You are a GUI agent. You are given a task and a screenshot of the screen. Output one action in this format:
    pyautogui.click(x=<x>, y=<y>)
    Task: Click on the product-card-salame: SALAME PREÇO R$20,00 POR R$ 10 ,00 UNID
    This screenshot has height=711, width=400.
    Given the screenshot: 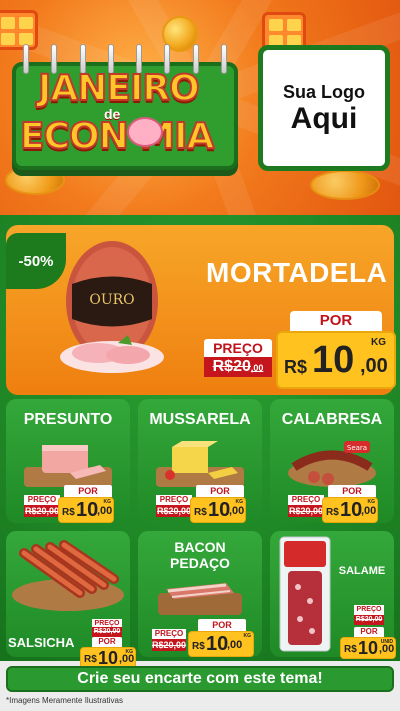 What is the action you would take?
    pyautogui.click(x=333, y=595)
    